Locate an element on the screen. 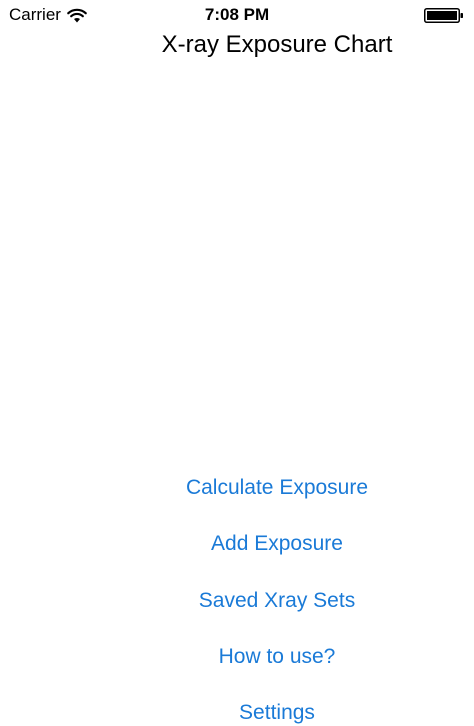 Image resolution: width=474 pixels, height=726 pixels. calculate-exposure-button: Calculate Exposure is located at coordinates (277, 488).